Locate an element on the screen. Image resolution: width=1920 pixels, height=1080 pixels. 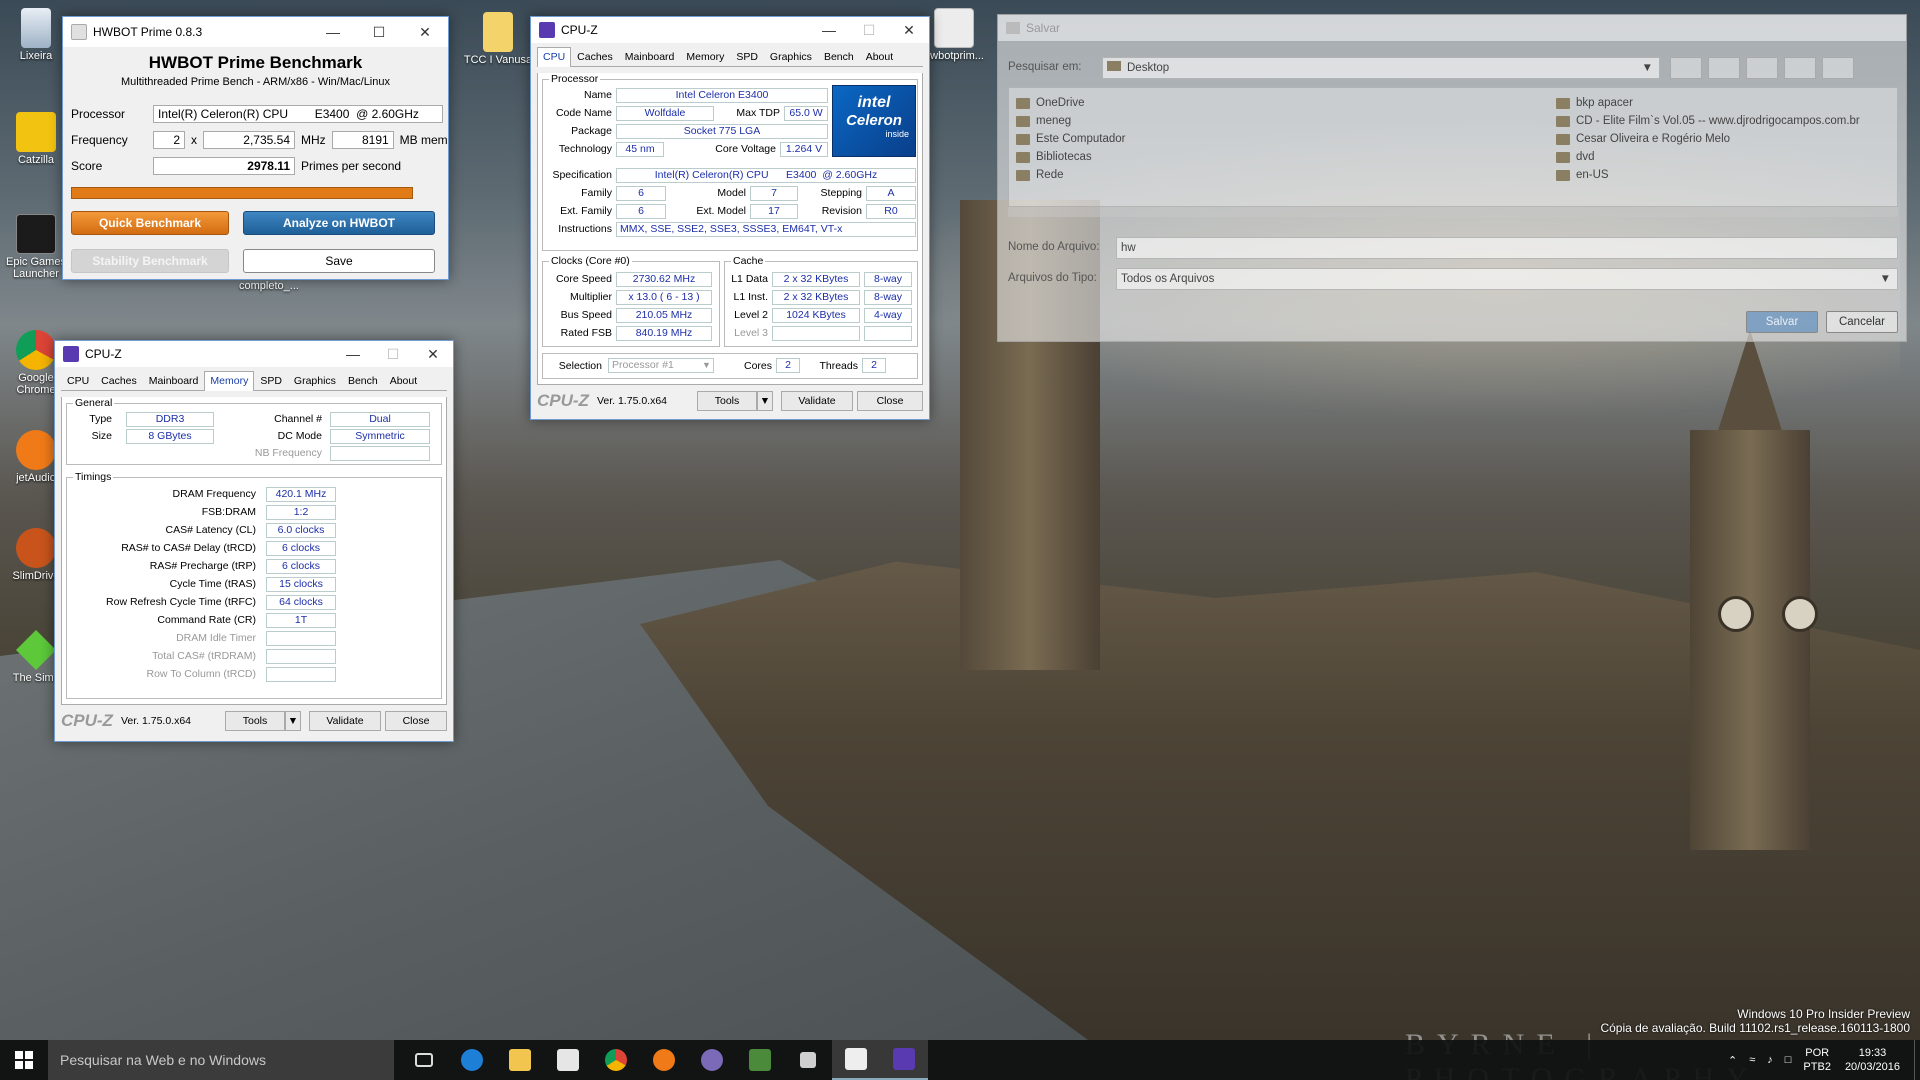
desktop-icon-tcc: TCC I Vanusa is located at coordinates (498, 39).